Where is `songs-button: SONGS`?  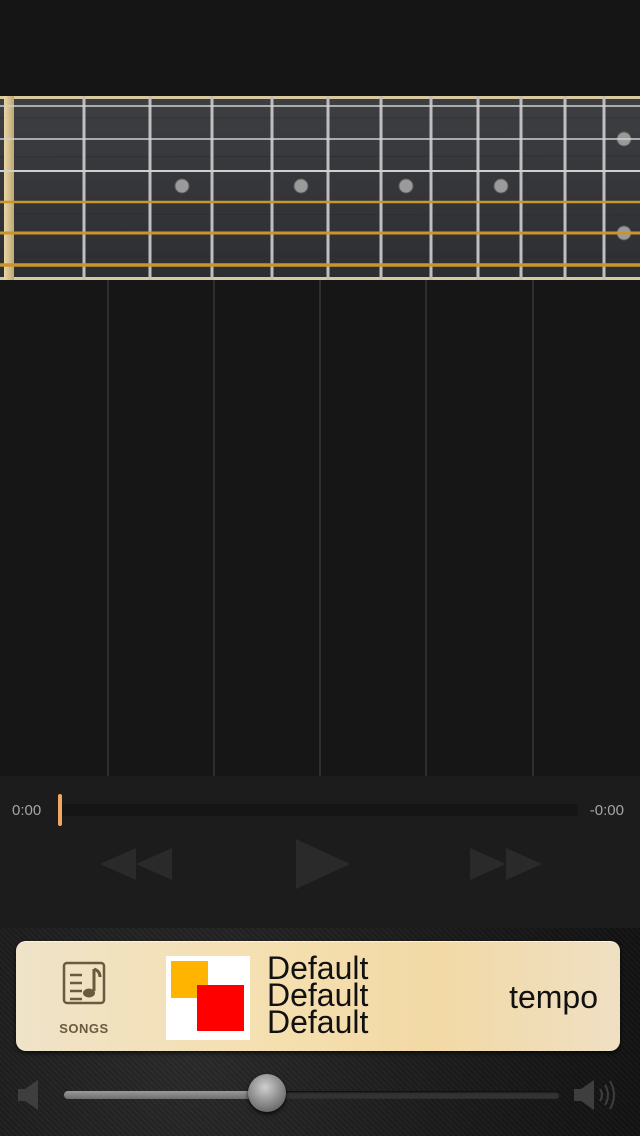 songs-button: SONGS is located at coordinates (84, 1000).